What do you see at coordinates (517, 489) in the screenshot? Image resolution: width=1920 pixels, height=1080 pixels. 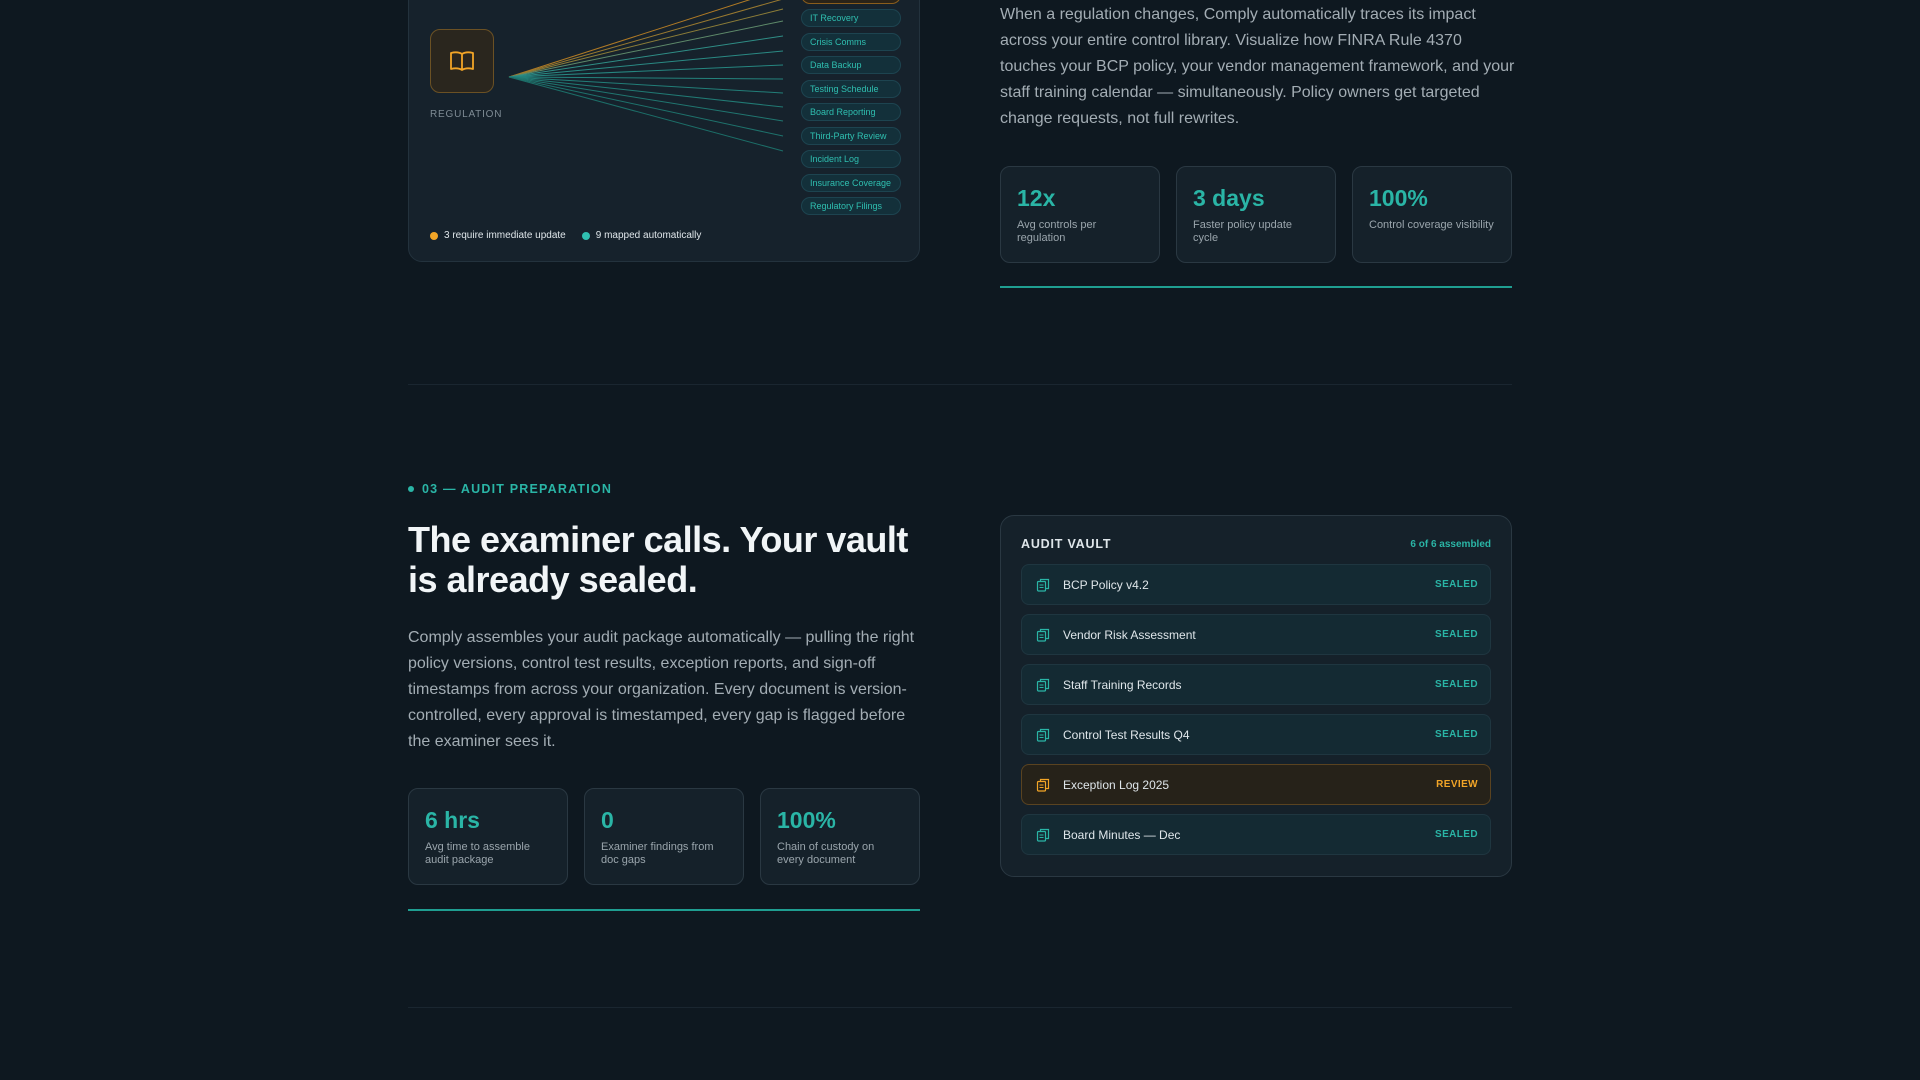 I see `eyebrow-label: 03 — AUDIT PREPARATION` at bounding box center [517, 489].